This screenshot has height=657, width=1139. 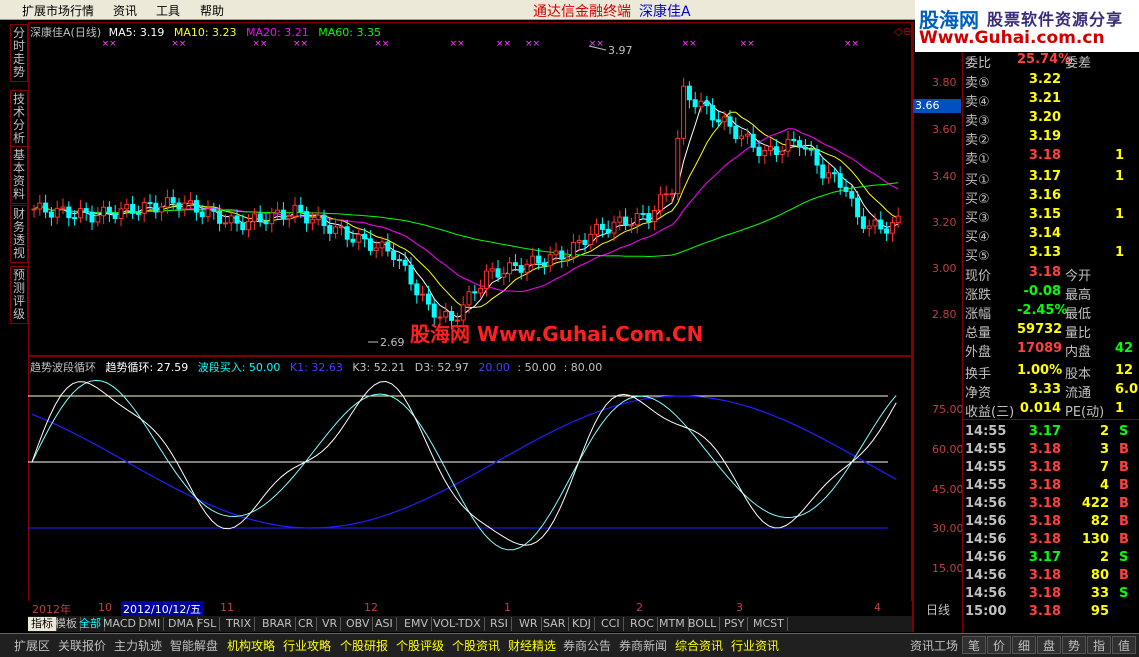 I want to click on stat-label: 涨跌, so click(x=978, y=295).